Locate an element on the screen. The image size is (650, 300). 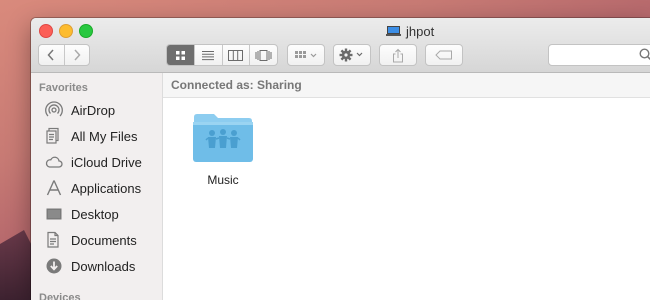
sidebar-item-documents: Documents is located at coordinates (91, 240).